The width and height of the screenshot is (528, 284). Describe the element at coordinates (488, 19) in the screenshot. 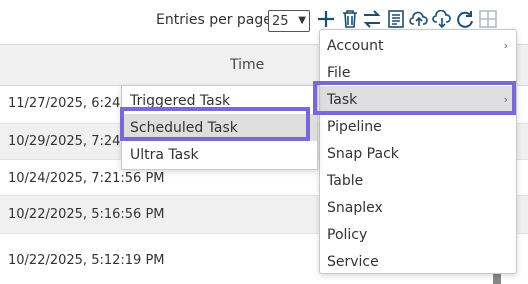

I see `grid-icon` at that location.